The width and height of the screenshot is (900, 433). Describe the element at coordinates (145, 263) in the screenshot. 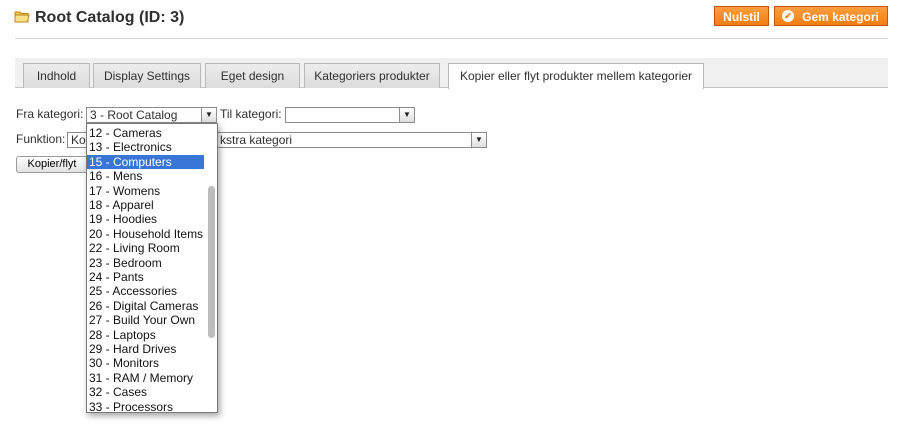

I see `dropdown-option: 23 - Bedroom` at that location.